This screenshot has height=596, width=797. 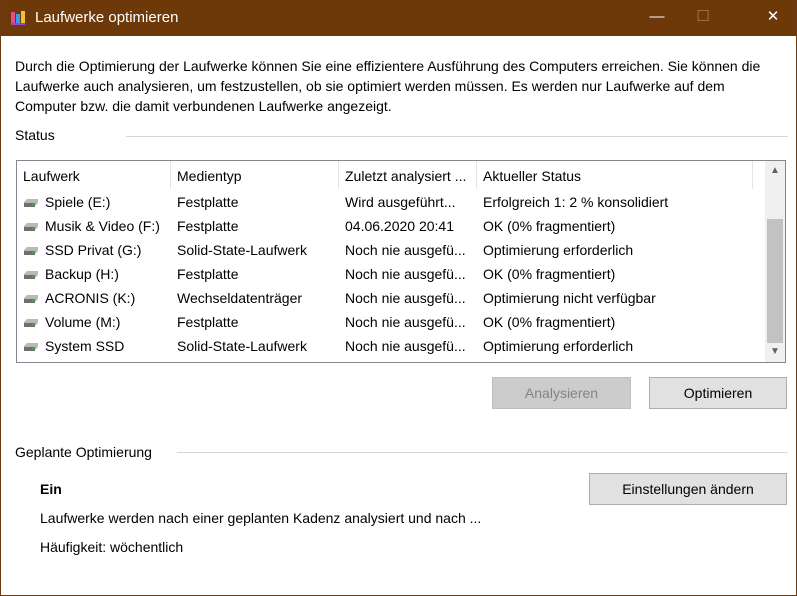 What do you see at coordinates (240, 298) in the screenshot?
I see `cell-media-type-text: Wechseldatenträger` at bounding box center [240, 298].